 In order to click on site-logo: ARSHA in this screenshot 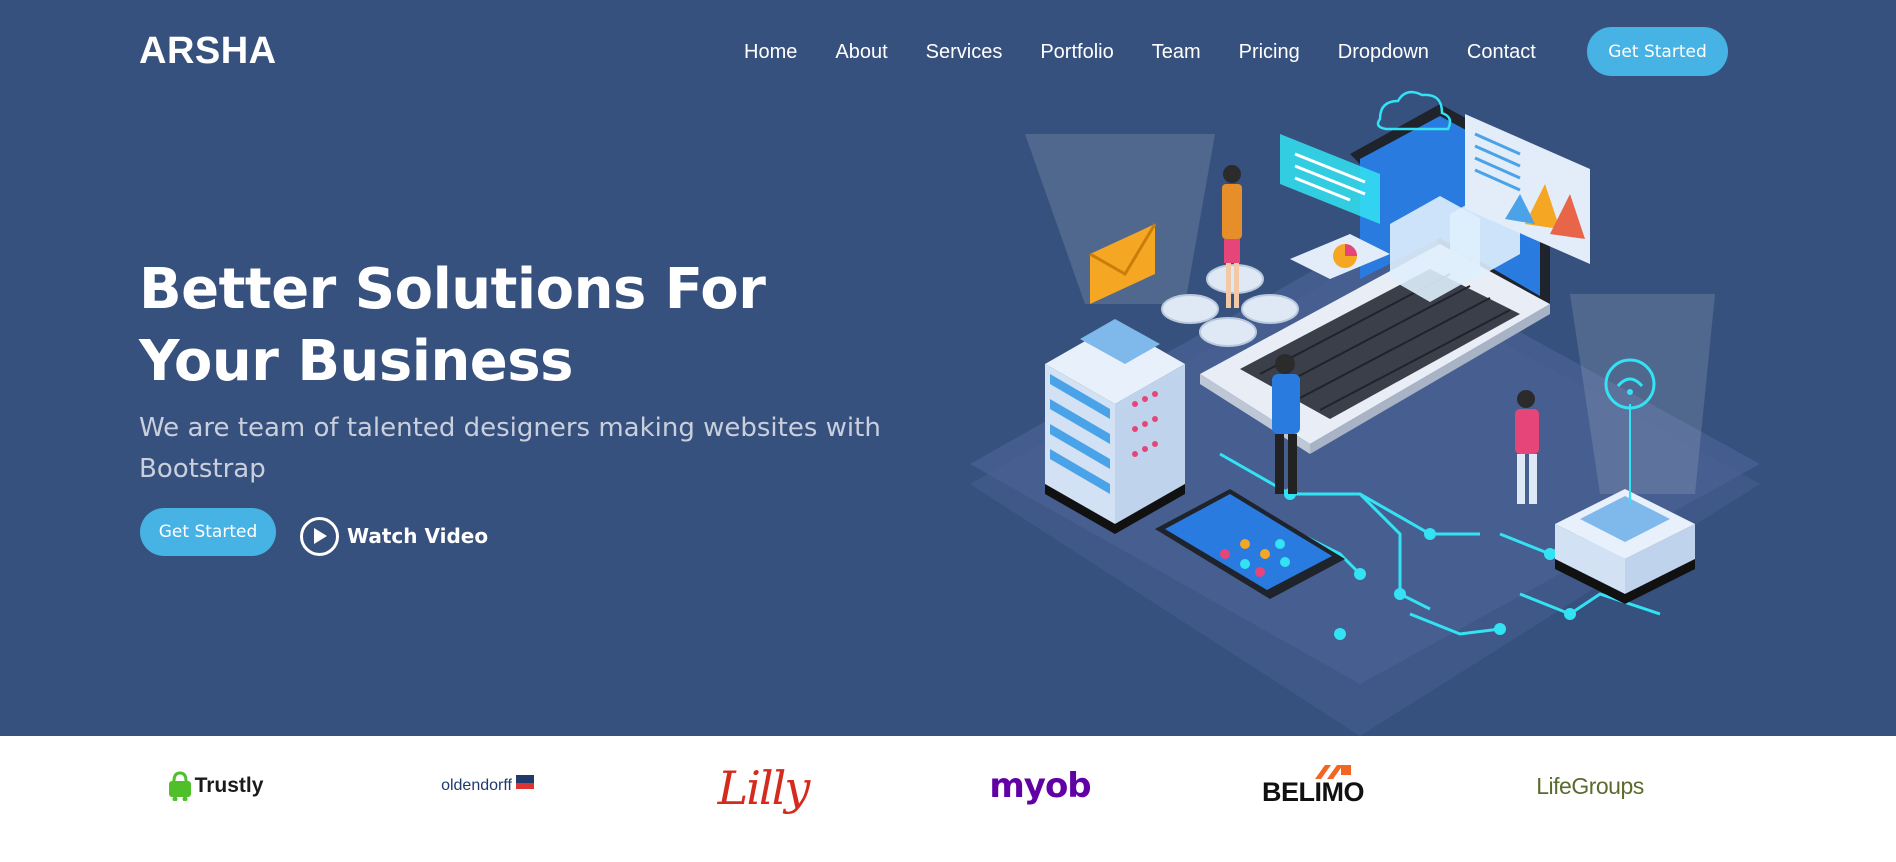, I will do `click(208, 51)`.